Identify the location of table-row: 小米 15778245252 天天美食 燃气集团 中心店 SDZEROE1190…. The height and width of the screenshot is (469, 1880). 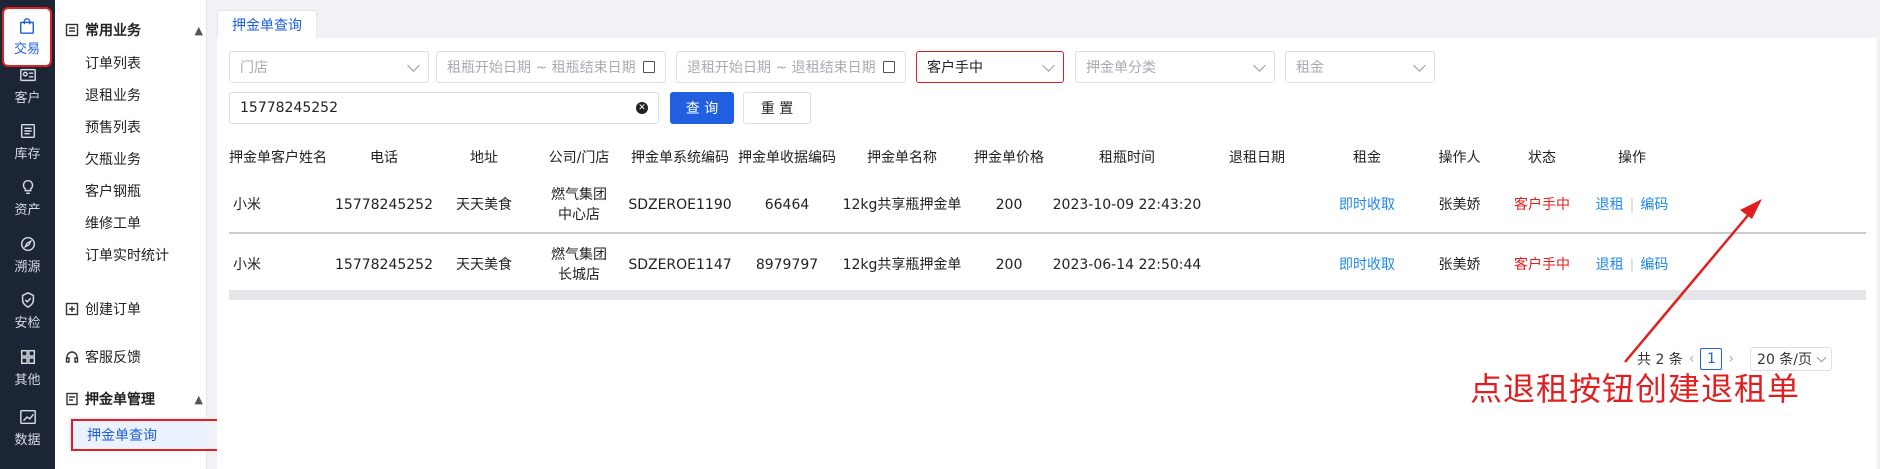
(1047, 205).